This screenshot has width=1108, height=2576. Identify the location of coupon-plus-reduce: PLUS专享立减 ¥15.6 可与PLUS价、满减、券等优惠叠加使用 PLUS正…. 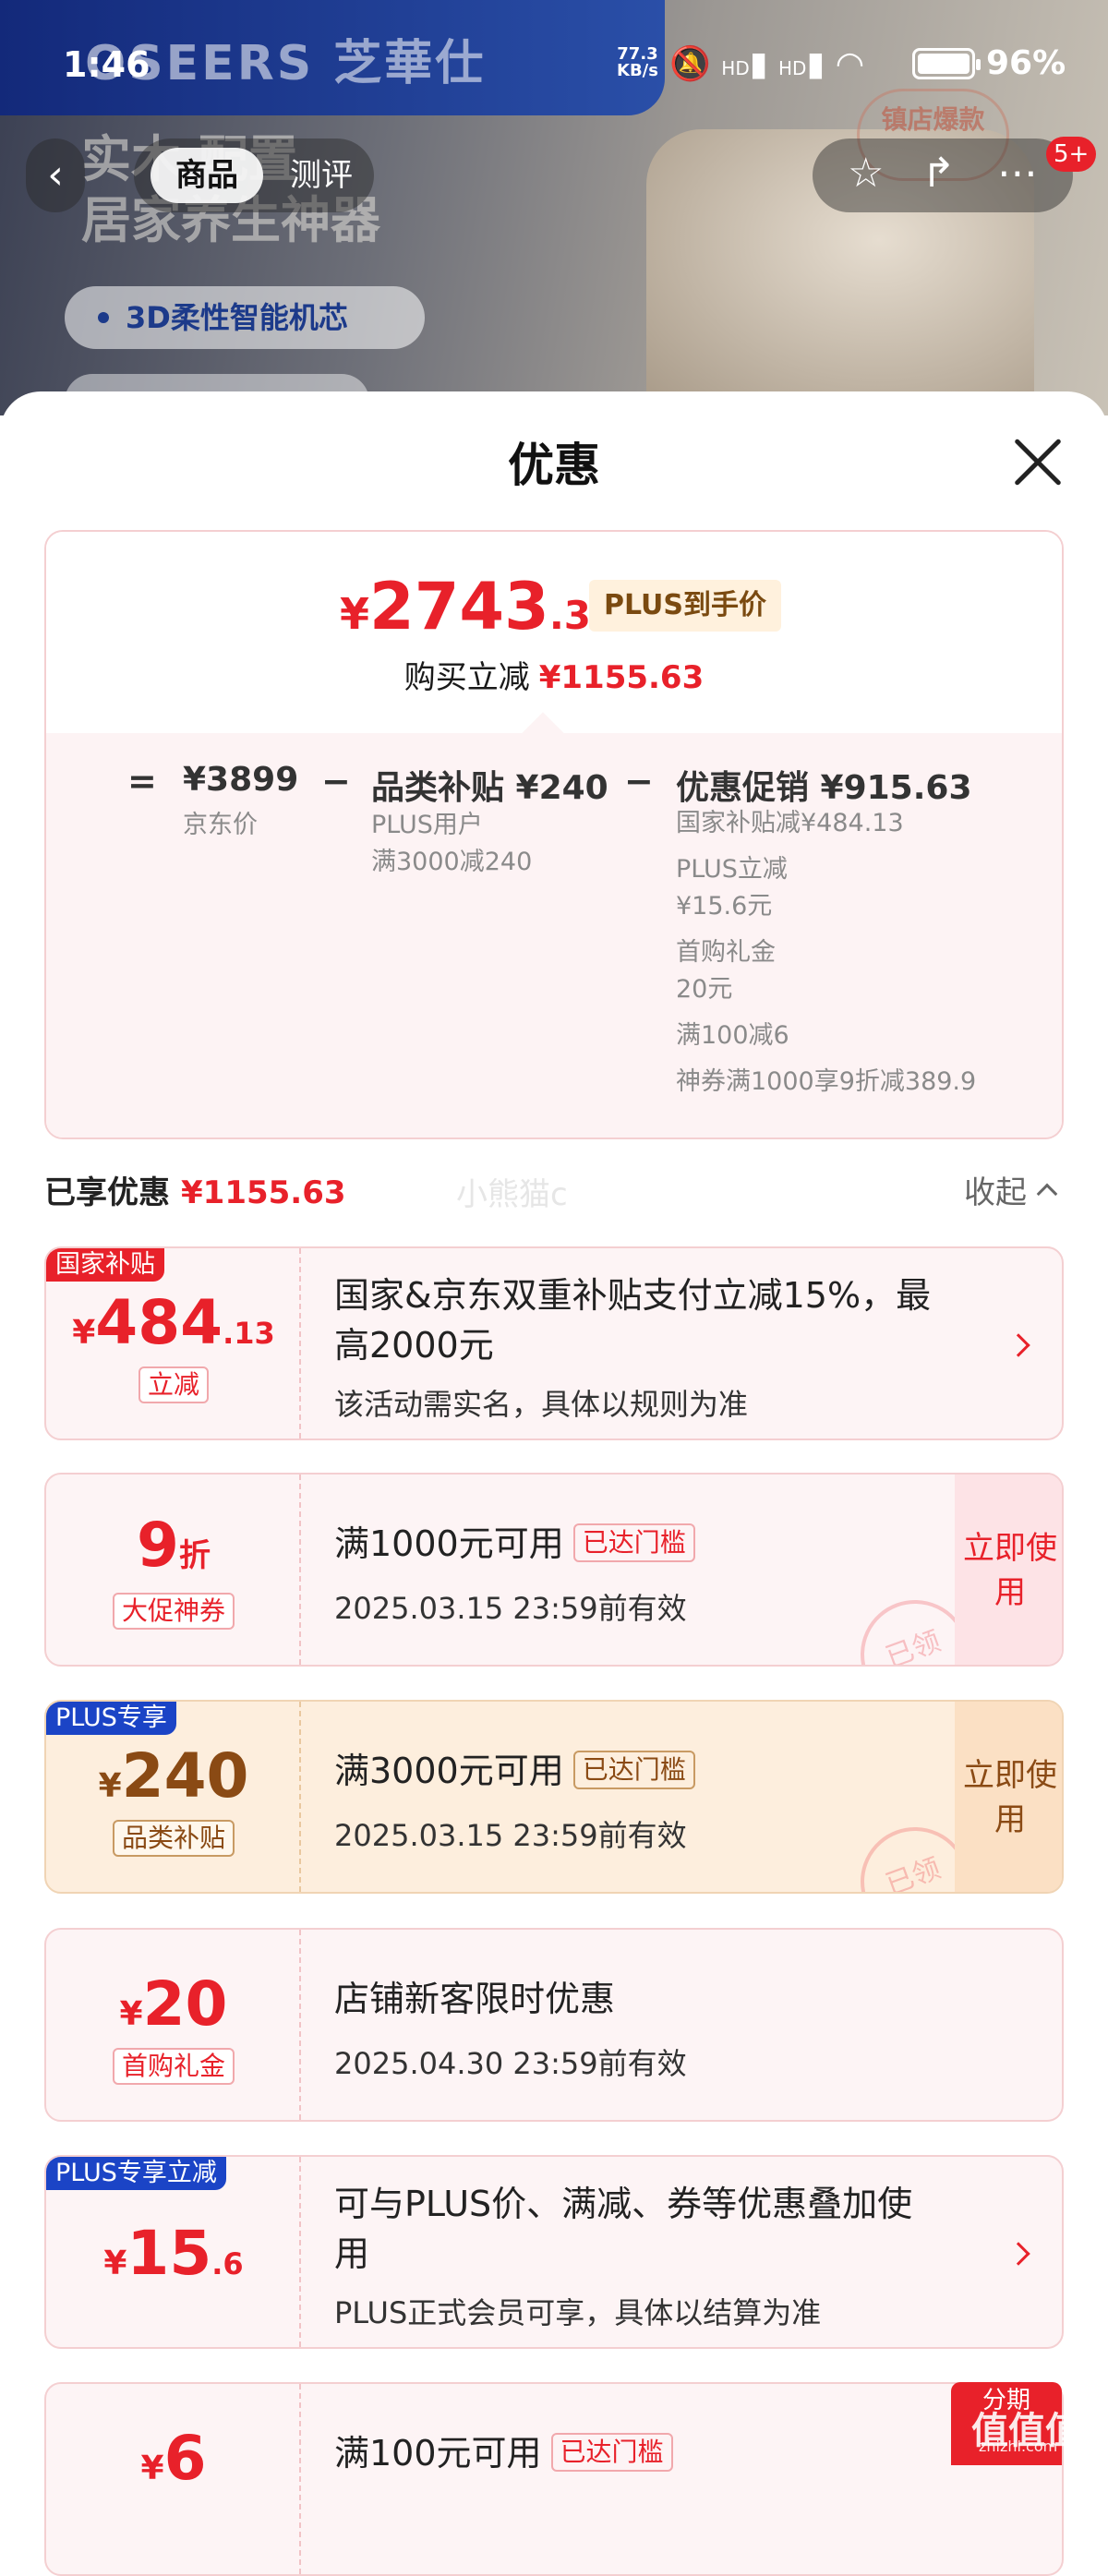
(554, 2252).